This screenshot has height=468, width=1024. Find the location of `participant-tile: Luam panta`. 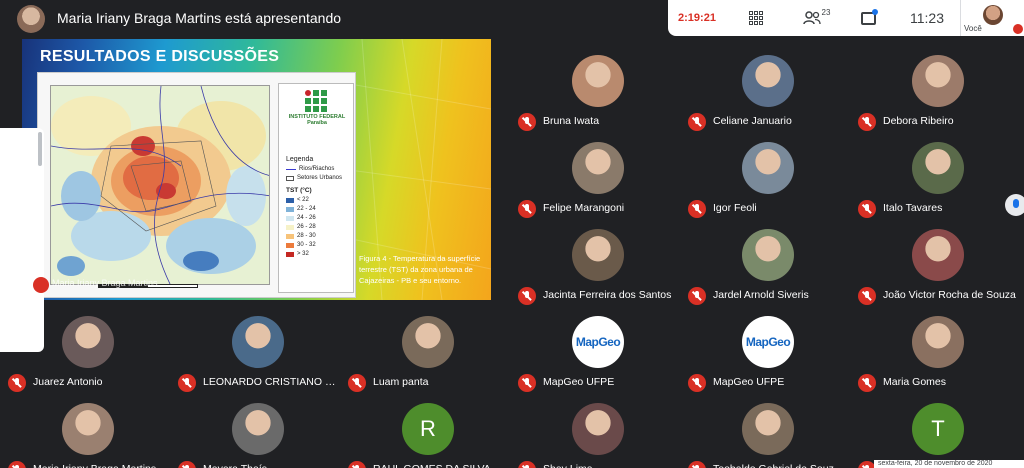

participant-tile: Luam panta is located at coordinates (425, 351).